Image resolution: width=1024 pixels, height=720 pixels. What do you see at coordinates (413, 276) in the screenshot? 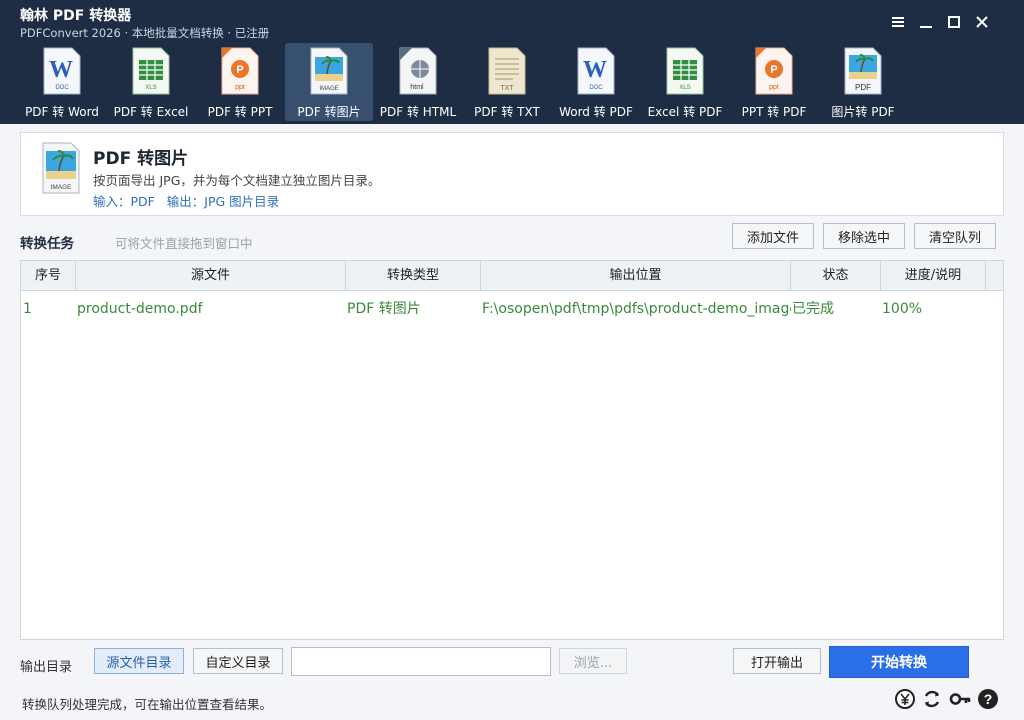
I see `column-header-type: 转换类型` at bounding box center [413, 276].